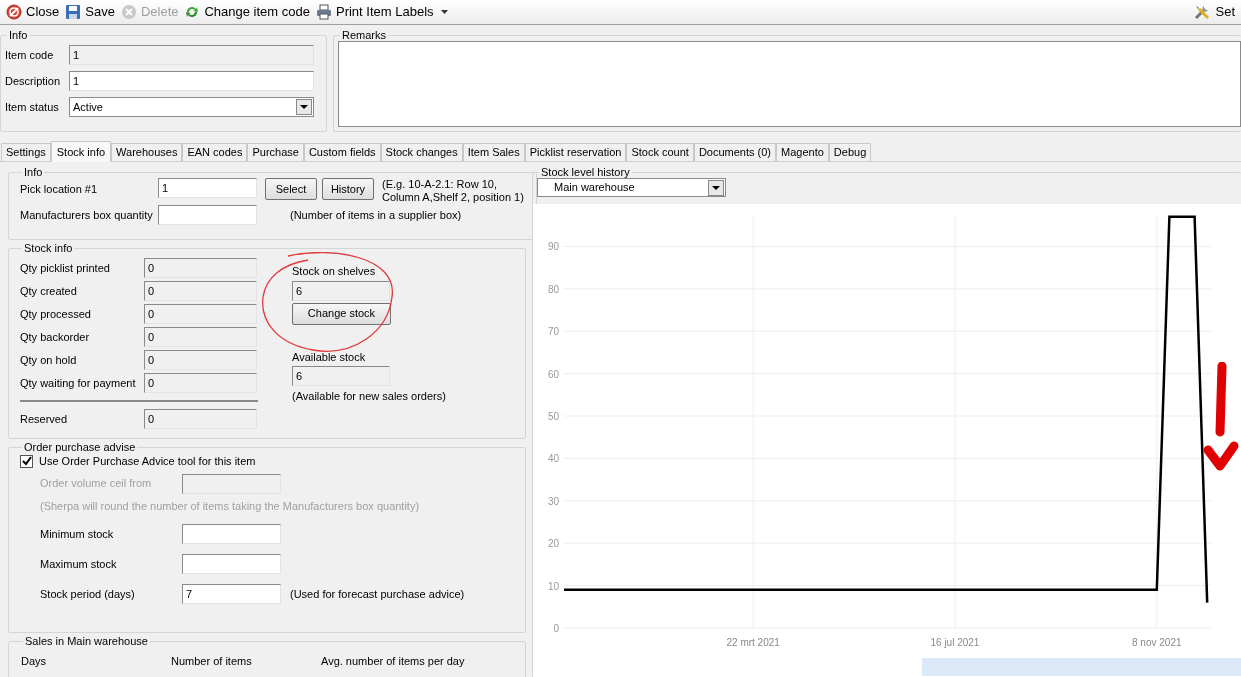  Describe the element at coordinates (334, 271) in the screenshot. I see `field-label: Stock on shelves` at that location.